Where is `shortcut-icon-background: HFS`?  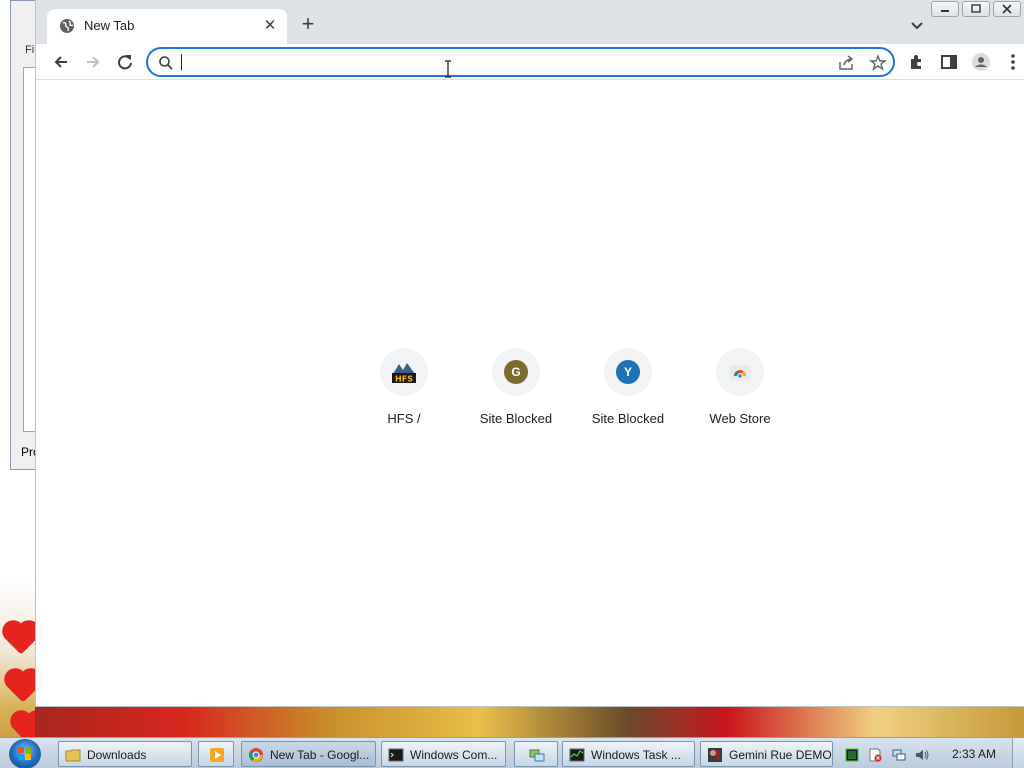
shortcut-icon-background: HFS is located at coordinates (404, 372).